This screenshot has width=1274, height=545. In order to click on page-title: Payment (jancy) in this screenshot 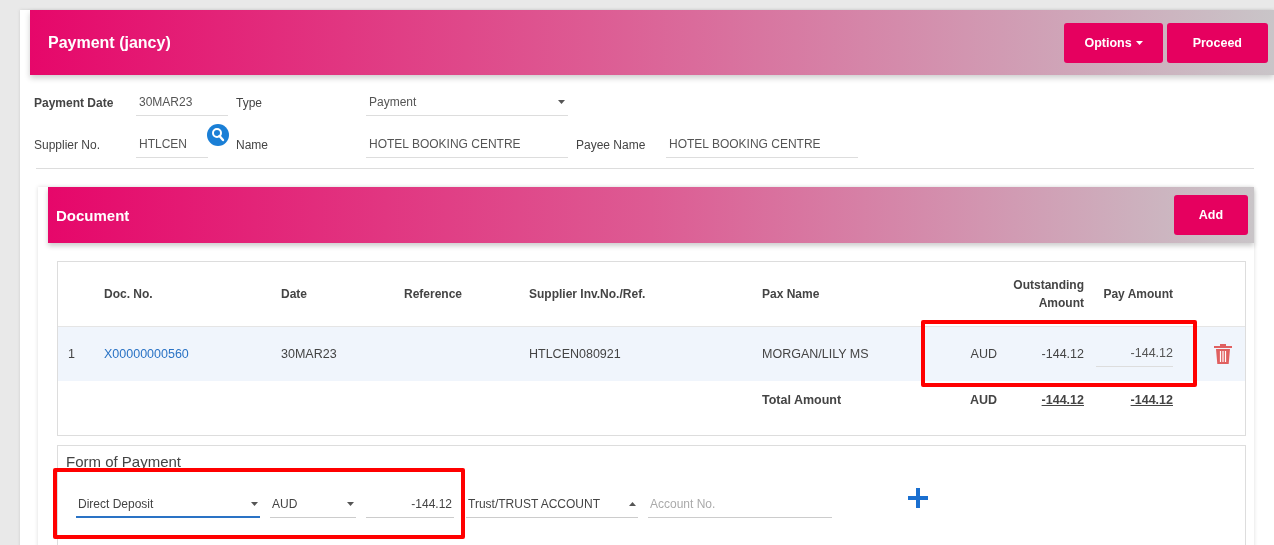, I will do `click(110, 42)`.